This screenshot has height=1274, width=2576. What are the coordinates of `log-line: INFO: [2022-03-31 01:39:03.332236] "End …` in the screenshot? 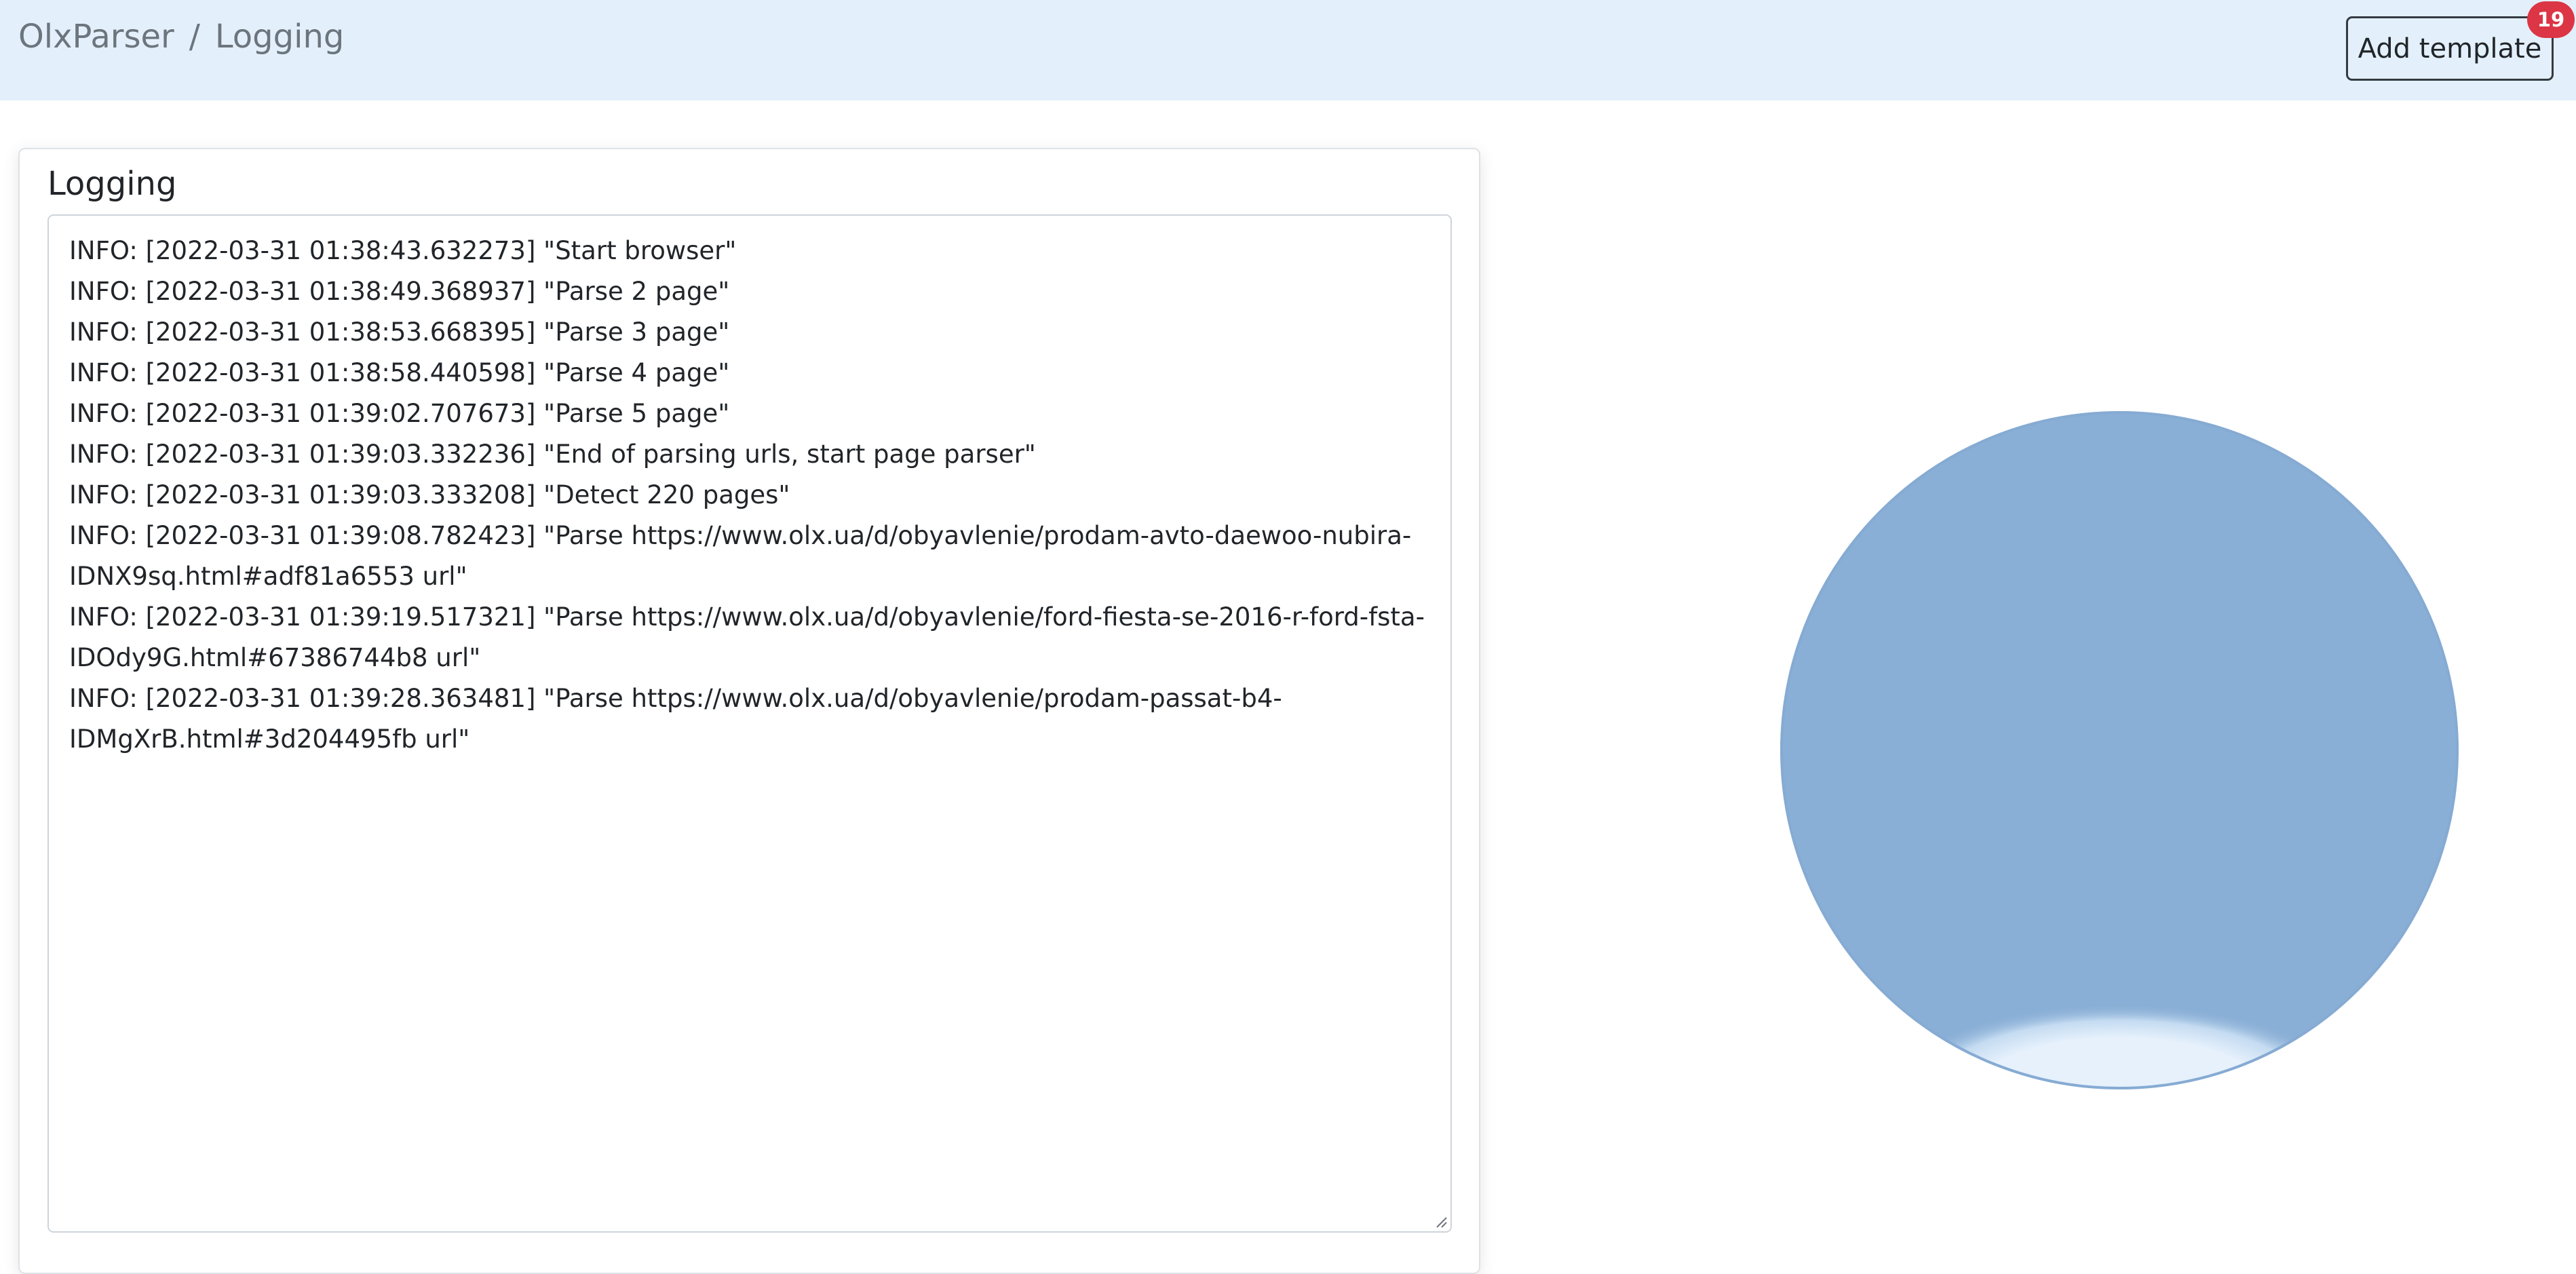 It's located at (552, 454).